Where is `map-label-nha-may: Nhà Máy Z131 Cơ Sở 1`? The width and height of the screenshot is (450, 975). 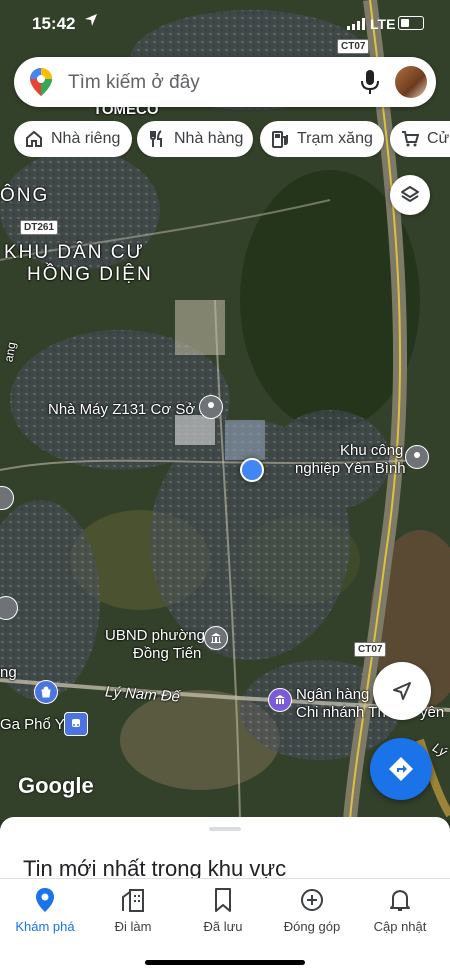
map-label-nha-may: Nhà Máy Z131 Cơ Sở 1 is located at coordinates (128, 409).